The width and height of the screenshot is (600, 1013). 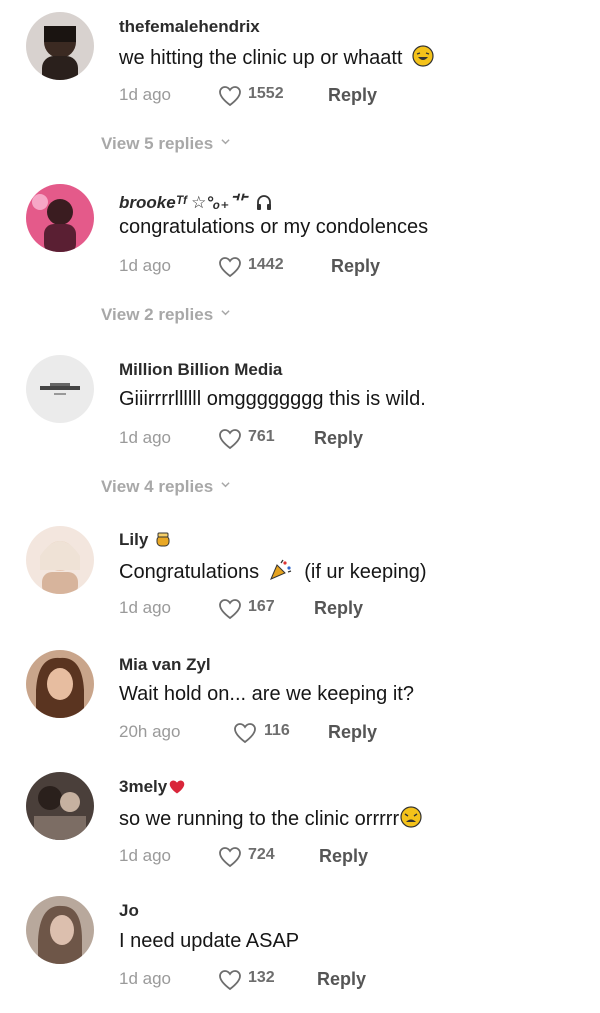 I want to click on view-replies-link: View 5 replies, so click(x=165, y=144).